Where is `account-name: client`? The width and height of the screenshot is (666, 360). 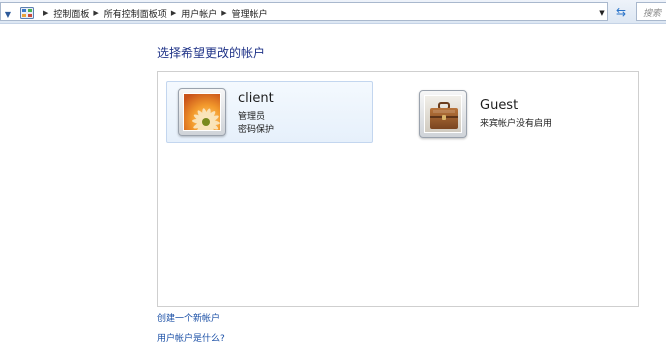 account-name: client is located at coordinates (256, 98).